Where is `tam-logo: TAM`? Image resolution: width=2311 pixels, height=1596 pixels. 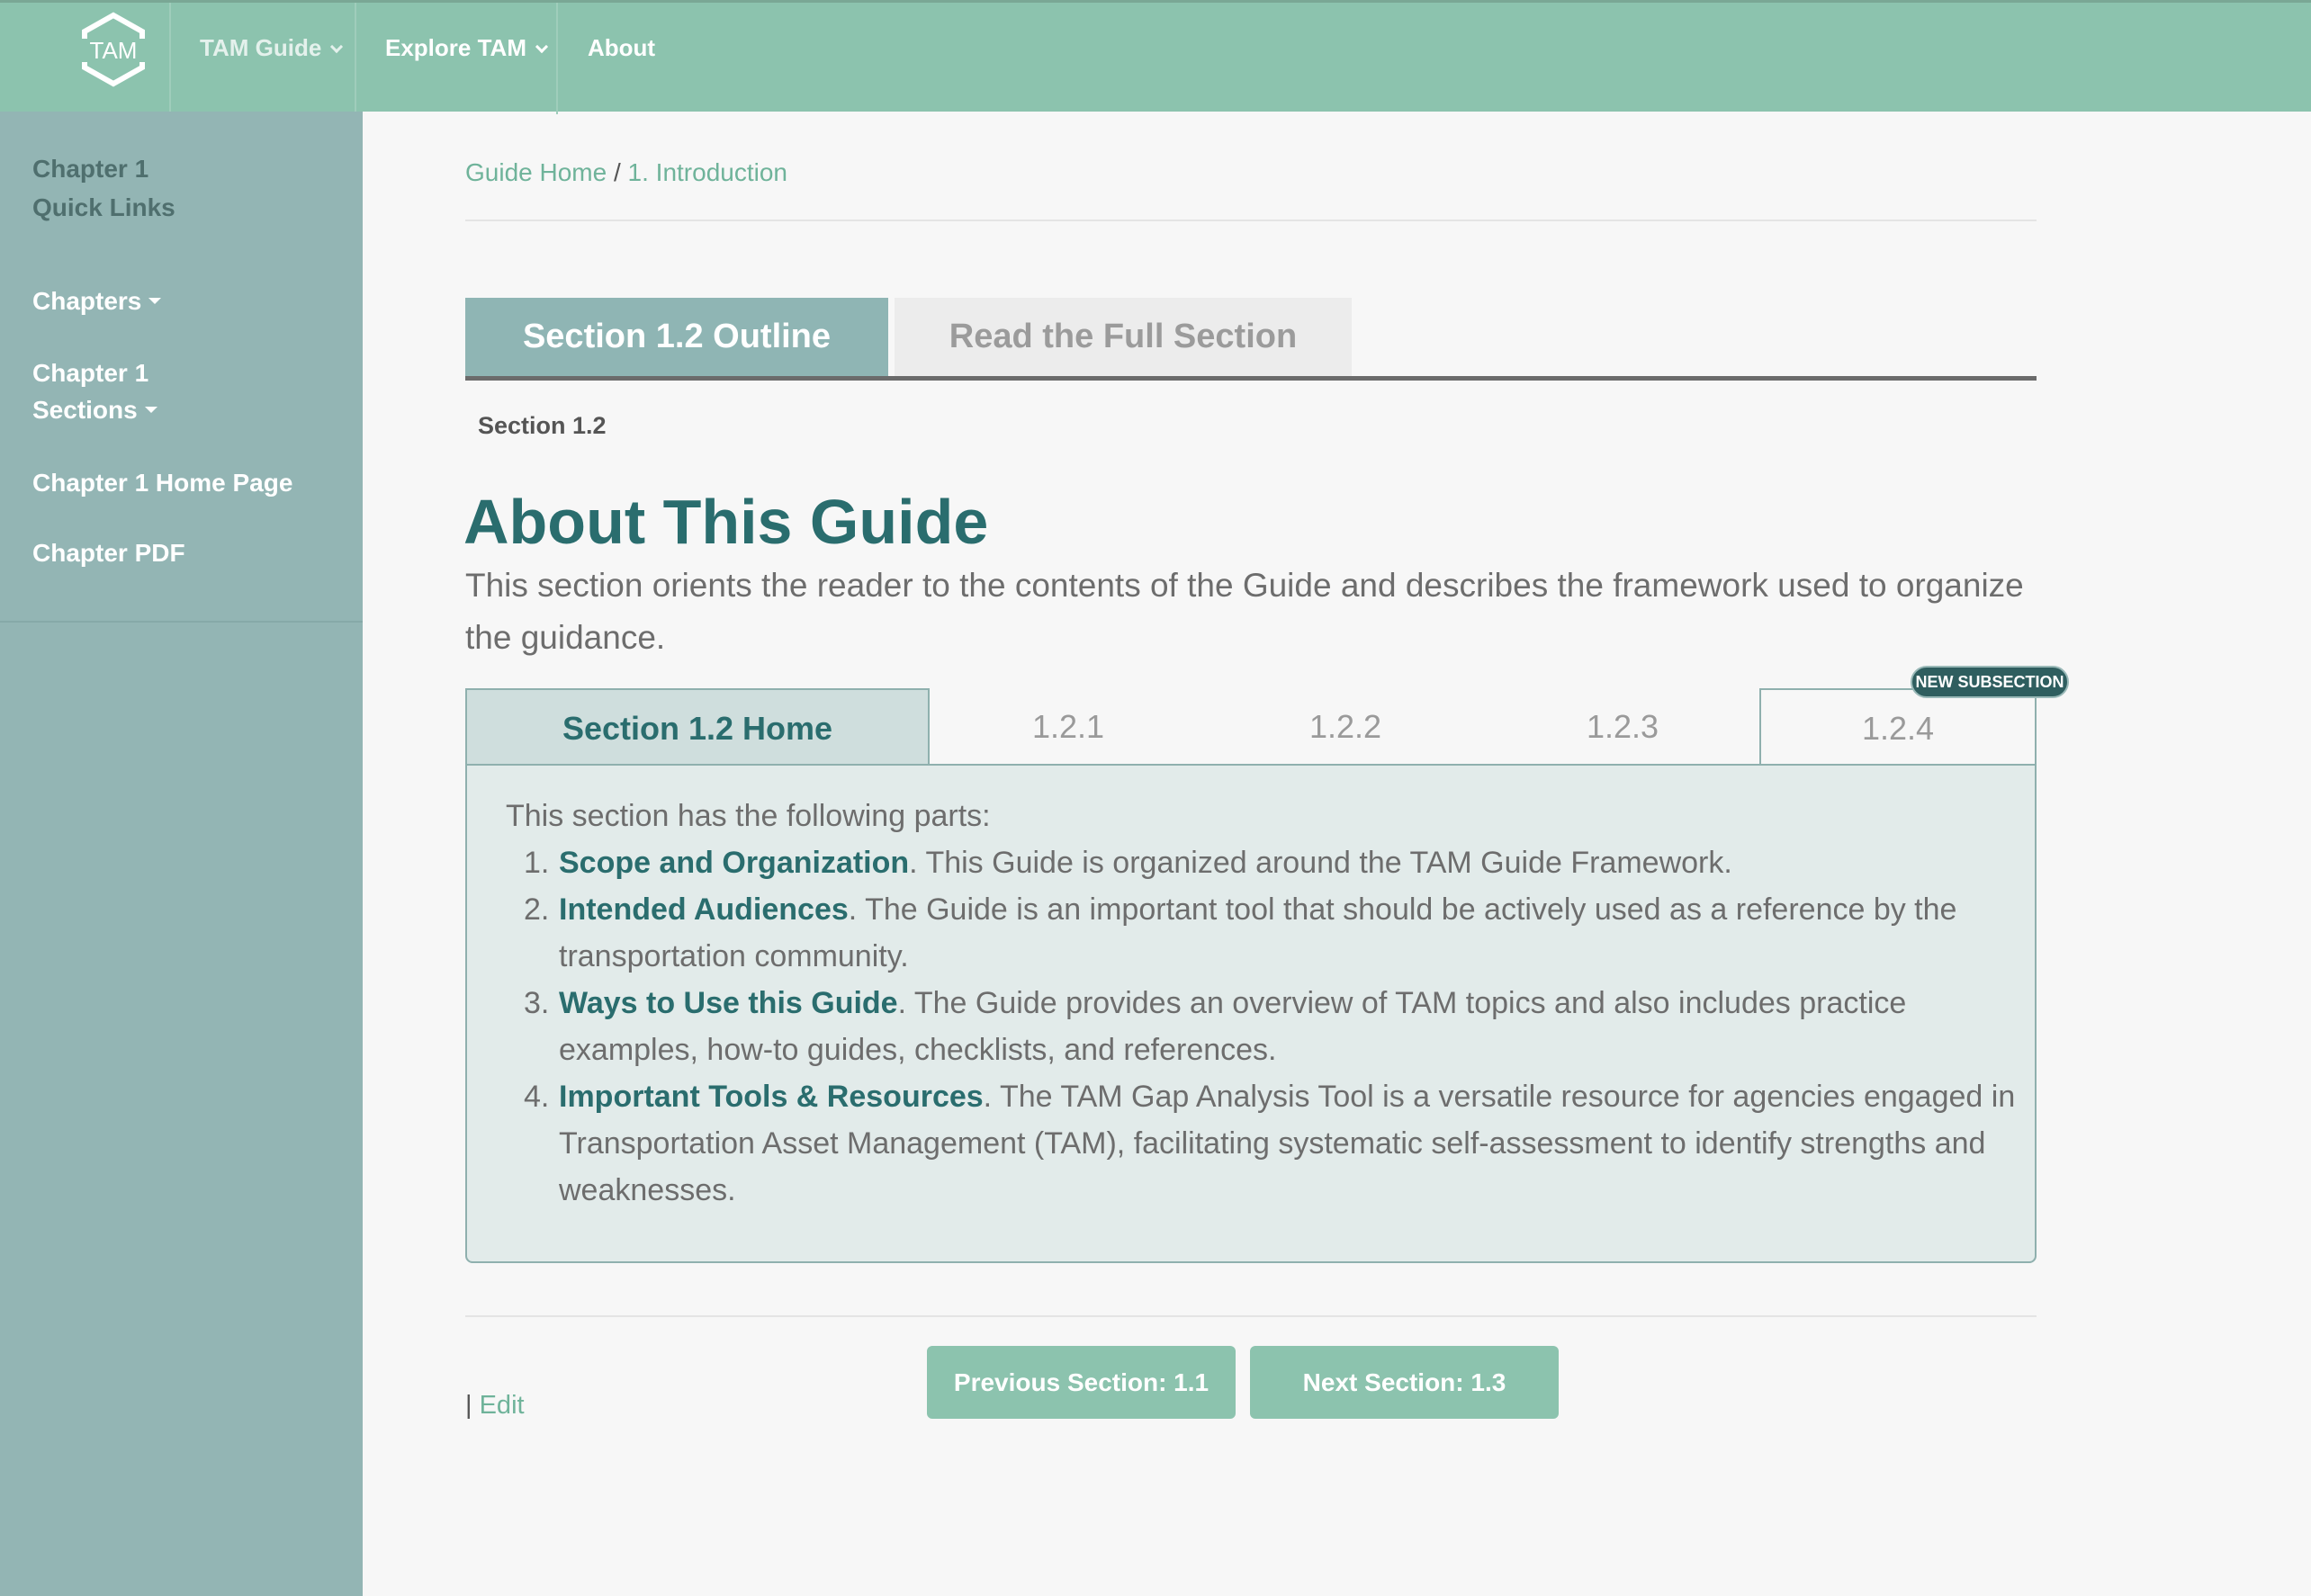 tam-logo: TAM is located at coordinates (114, 49).